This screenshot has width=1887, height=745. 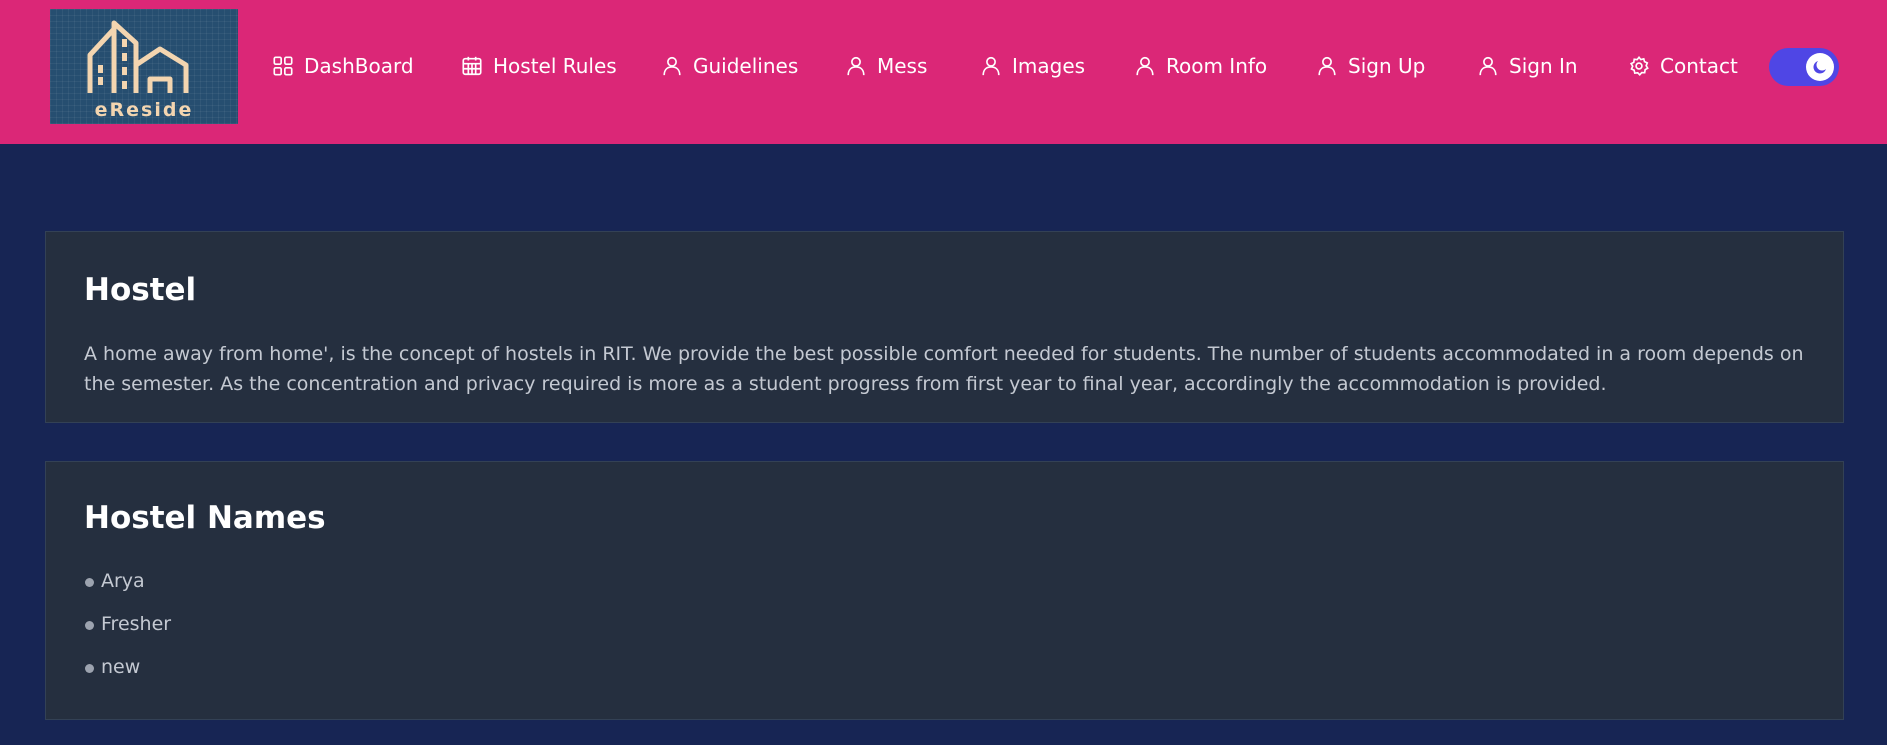 I want to click on nav-item-sign-in: Sign In, so click(x=1527, y=66).